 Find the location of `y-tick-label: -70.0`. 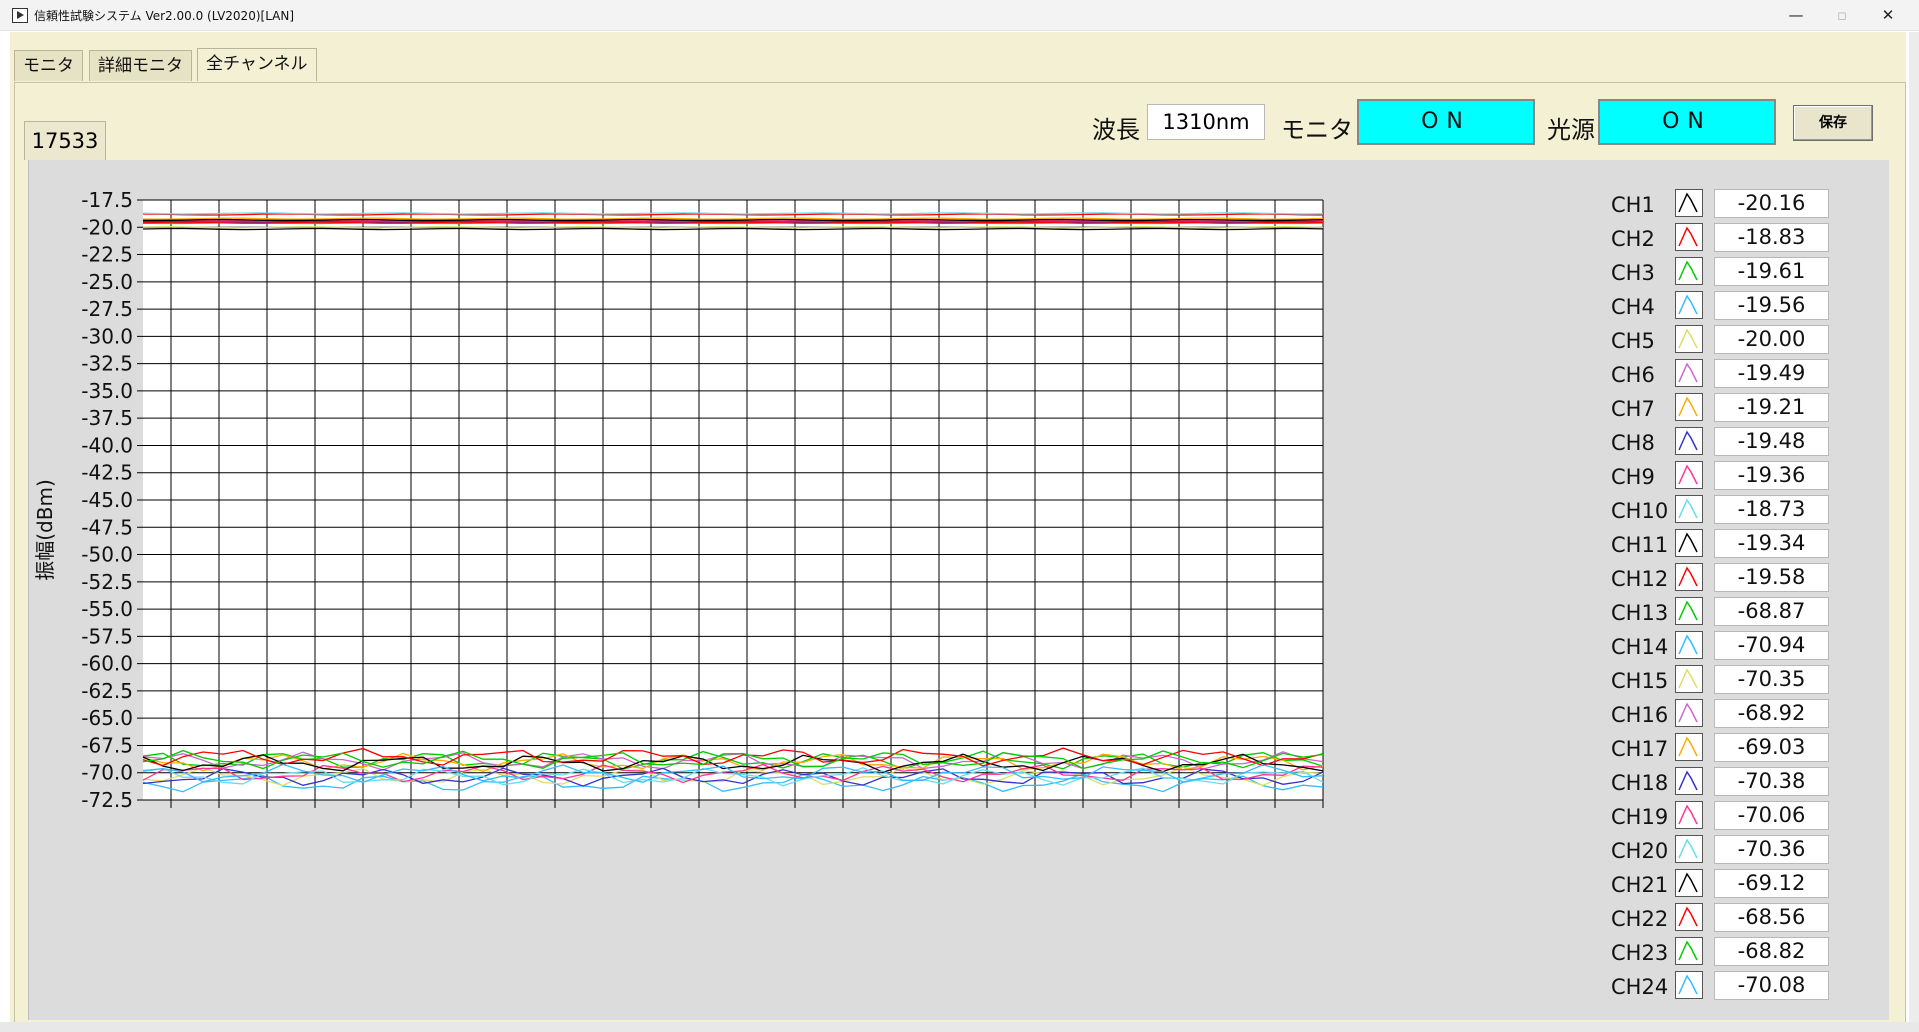

y-tick-label: -70.0 is located at coordinates (107, 773).